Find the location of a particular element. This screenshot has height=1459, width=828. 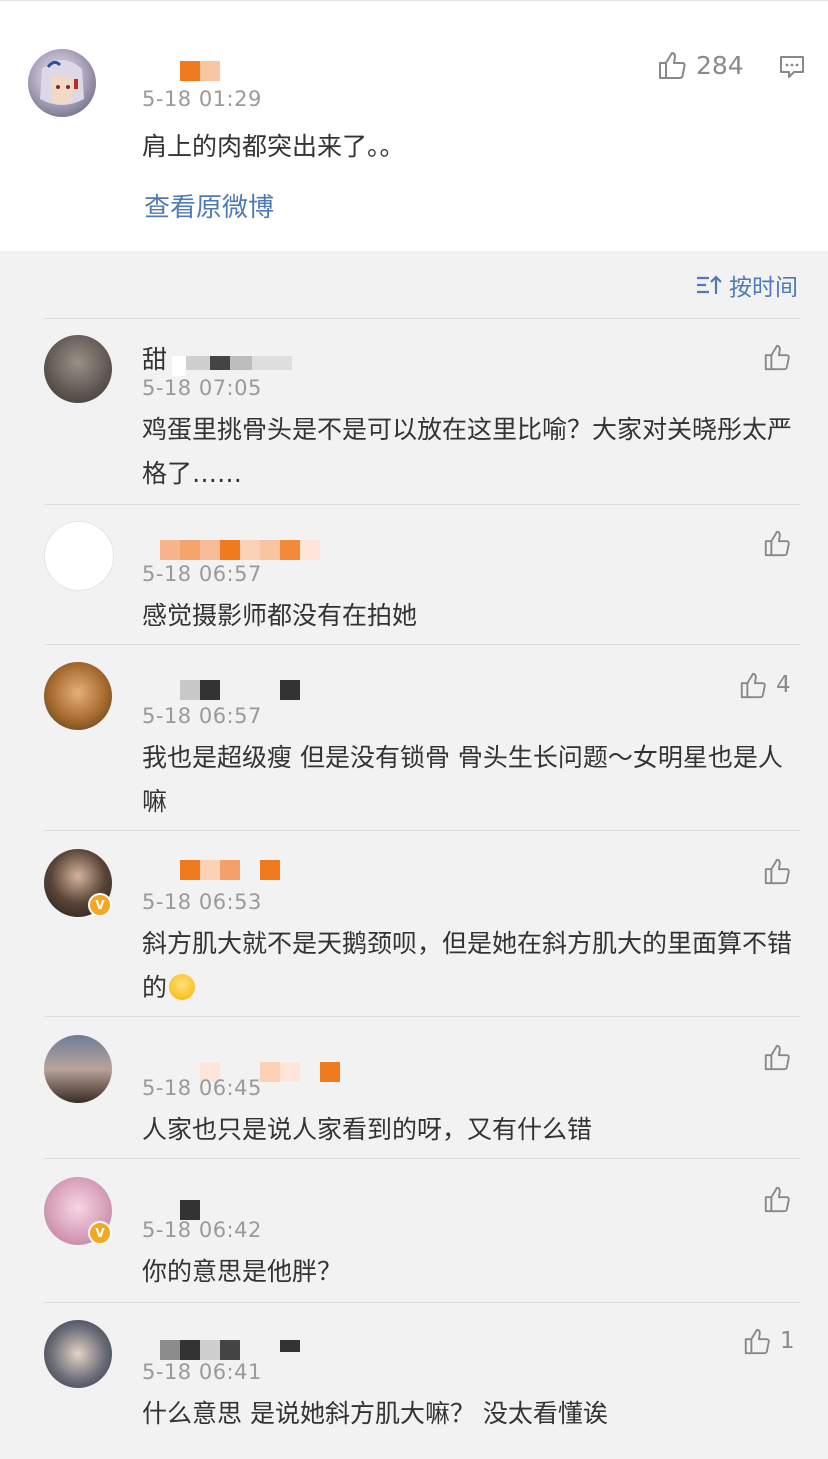

comment-icon is located at coordinates (792, 67).